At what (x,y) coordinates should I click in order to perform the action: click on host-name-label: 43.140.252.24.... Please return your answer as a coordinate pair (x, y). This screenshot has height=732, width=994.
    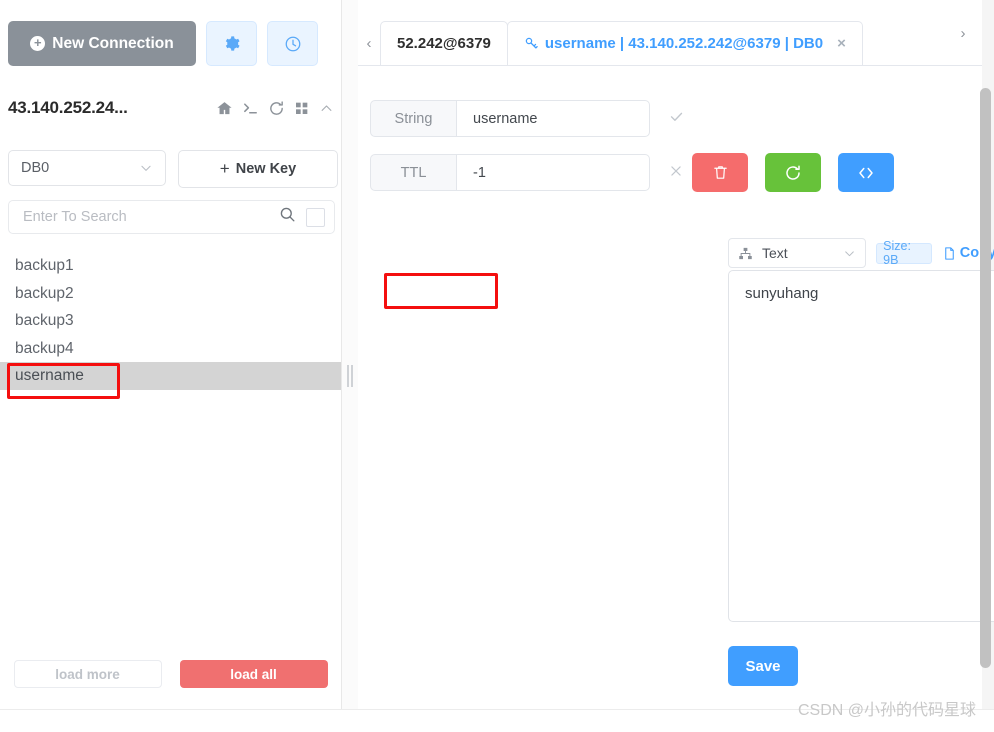
    Looking at the image, I should click on (68, 107).